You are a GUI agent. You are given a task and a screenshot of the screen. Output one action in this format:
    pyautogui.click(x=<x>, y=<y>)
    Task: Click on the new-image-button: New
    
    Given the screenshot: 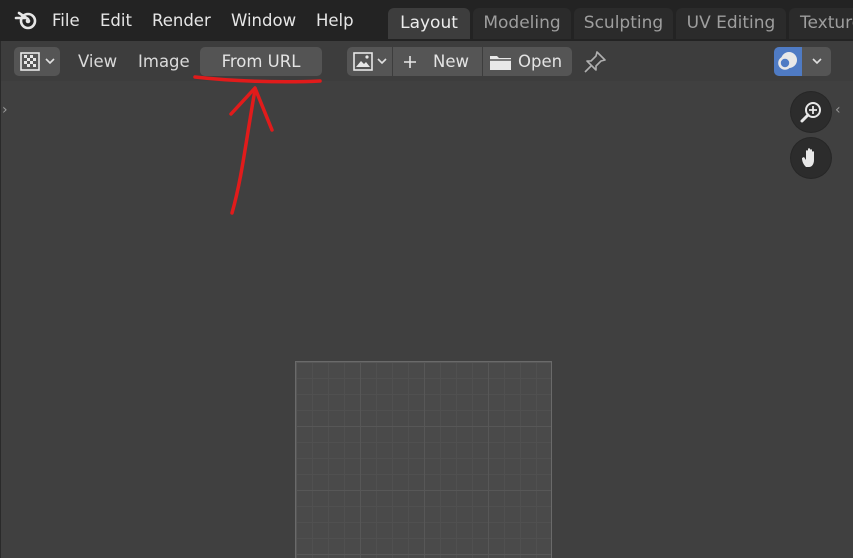 What is the action you would take?
    pyautogui.click(x=437, y=61)
    